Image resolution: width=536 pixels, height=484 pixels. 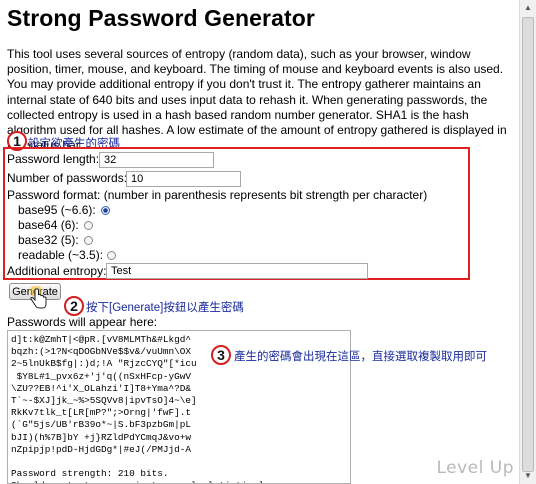 I want to click on scroll-up-arrow-icon: ▲, so click(x=528, y=8).